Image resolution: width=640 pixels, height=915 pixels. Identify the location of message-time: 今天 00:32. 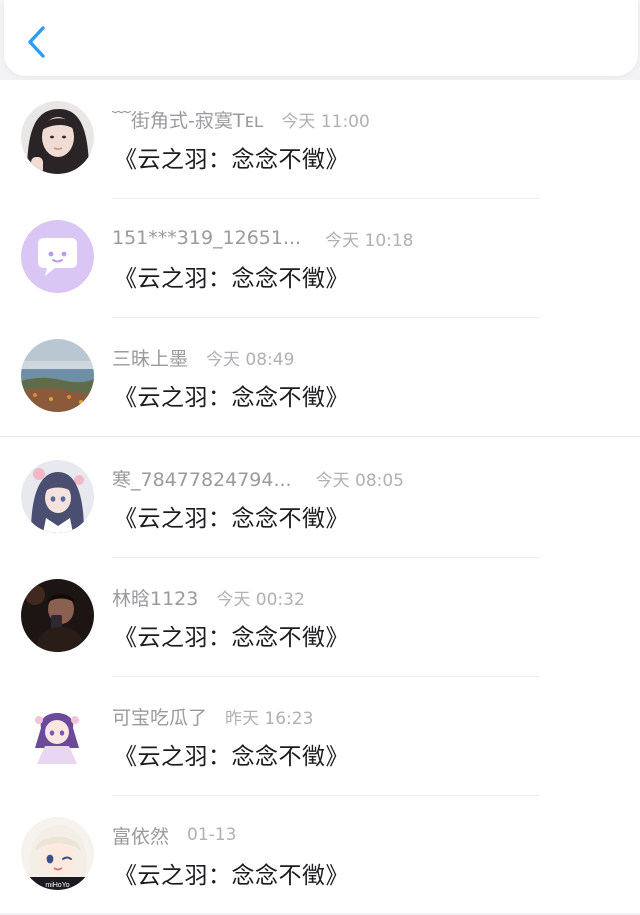
(260, 599).